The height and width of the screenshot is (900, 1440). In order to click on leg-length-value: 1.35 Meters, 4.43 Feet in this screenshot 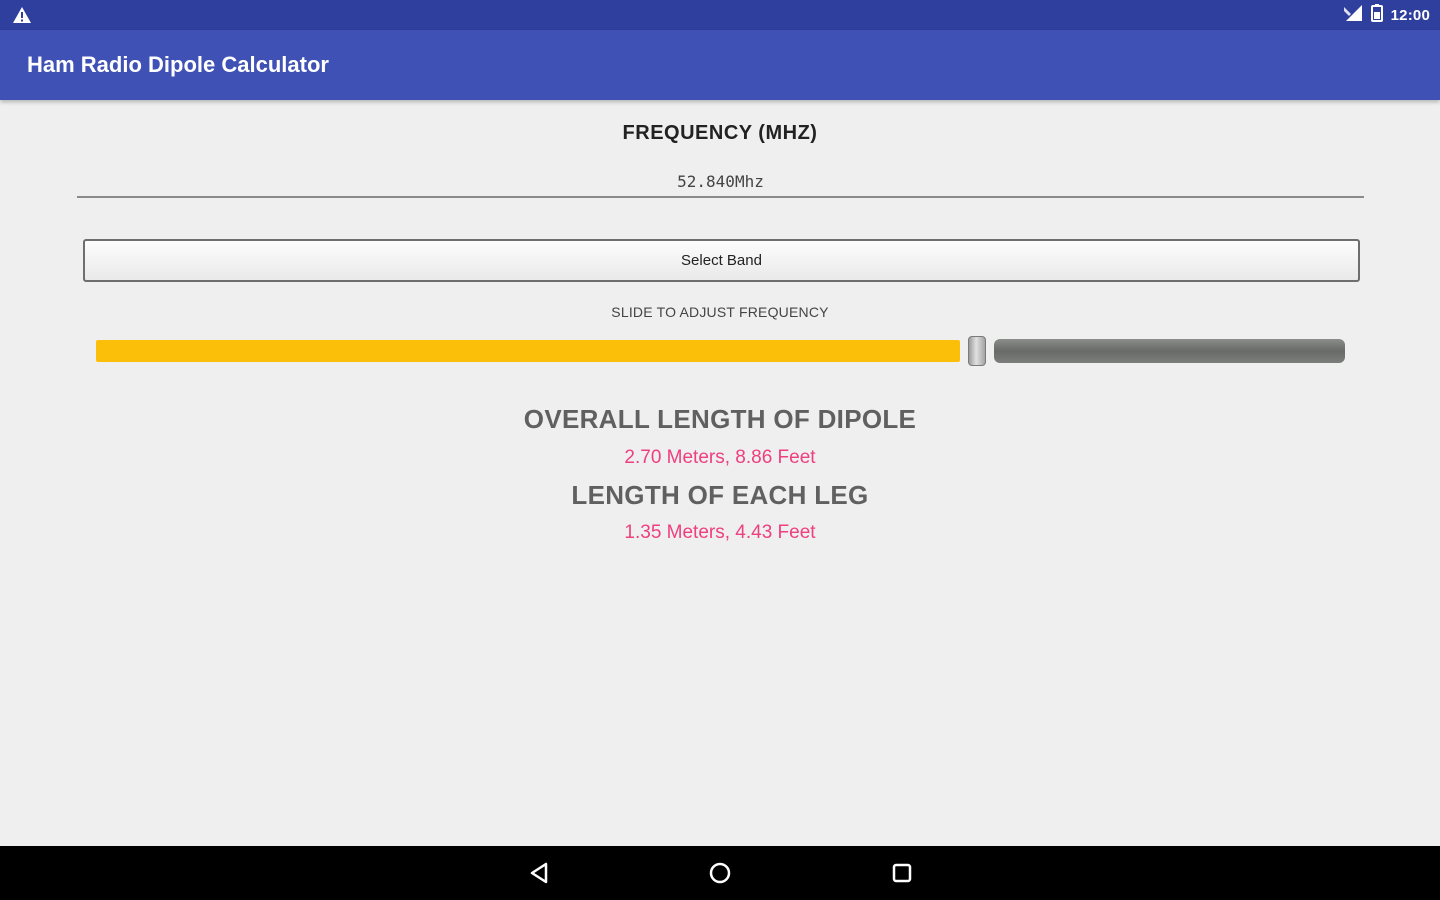, I will do `click(720, 532)`.